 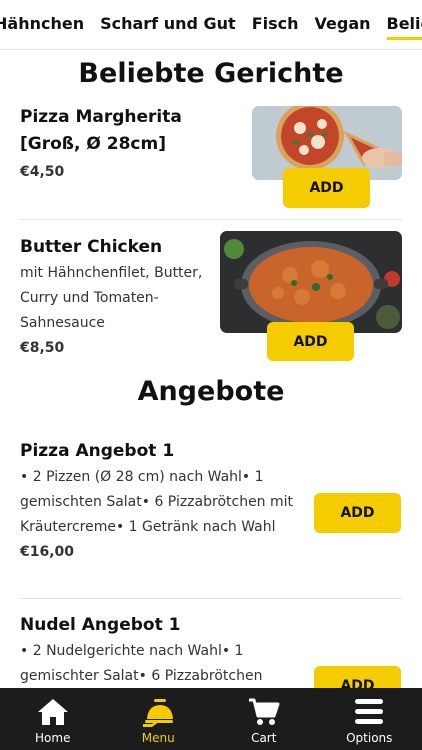 What do you see at coordinates (101, 130) in the screenshot?
I see `item-name: Pizza Margherita [Groß, Ø 28cm]` at bounding box center [101, 130].